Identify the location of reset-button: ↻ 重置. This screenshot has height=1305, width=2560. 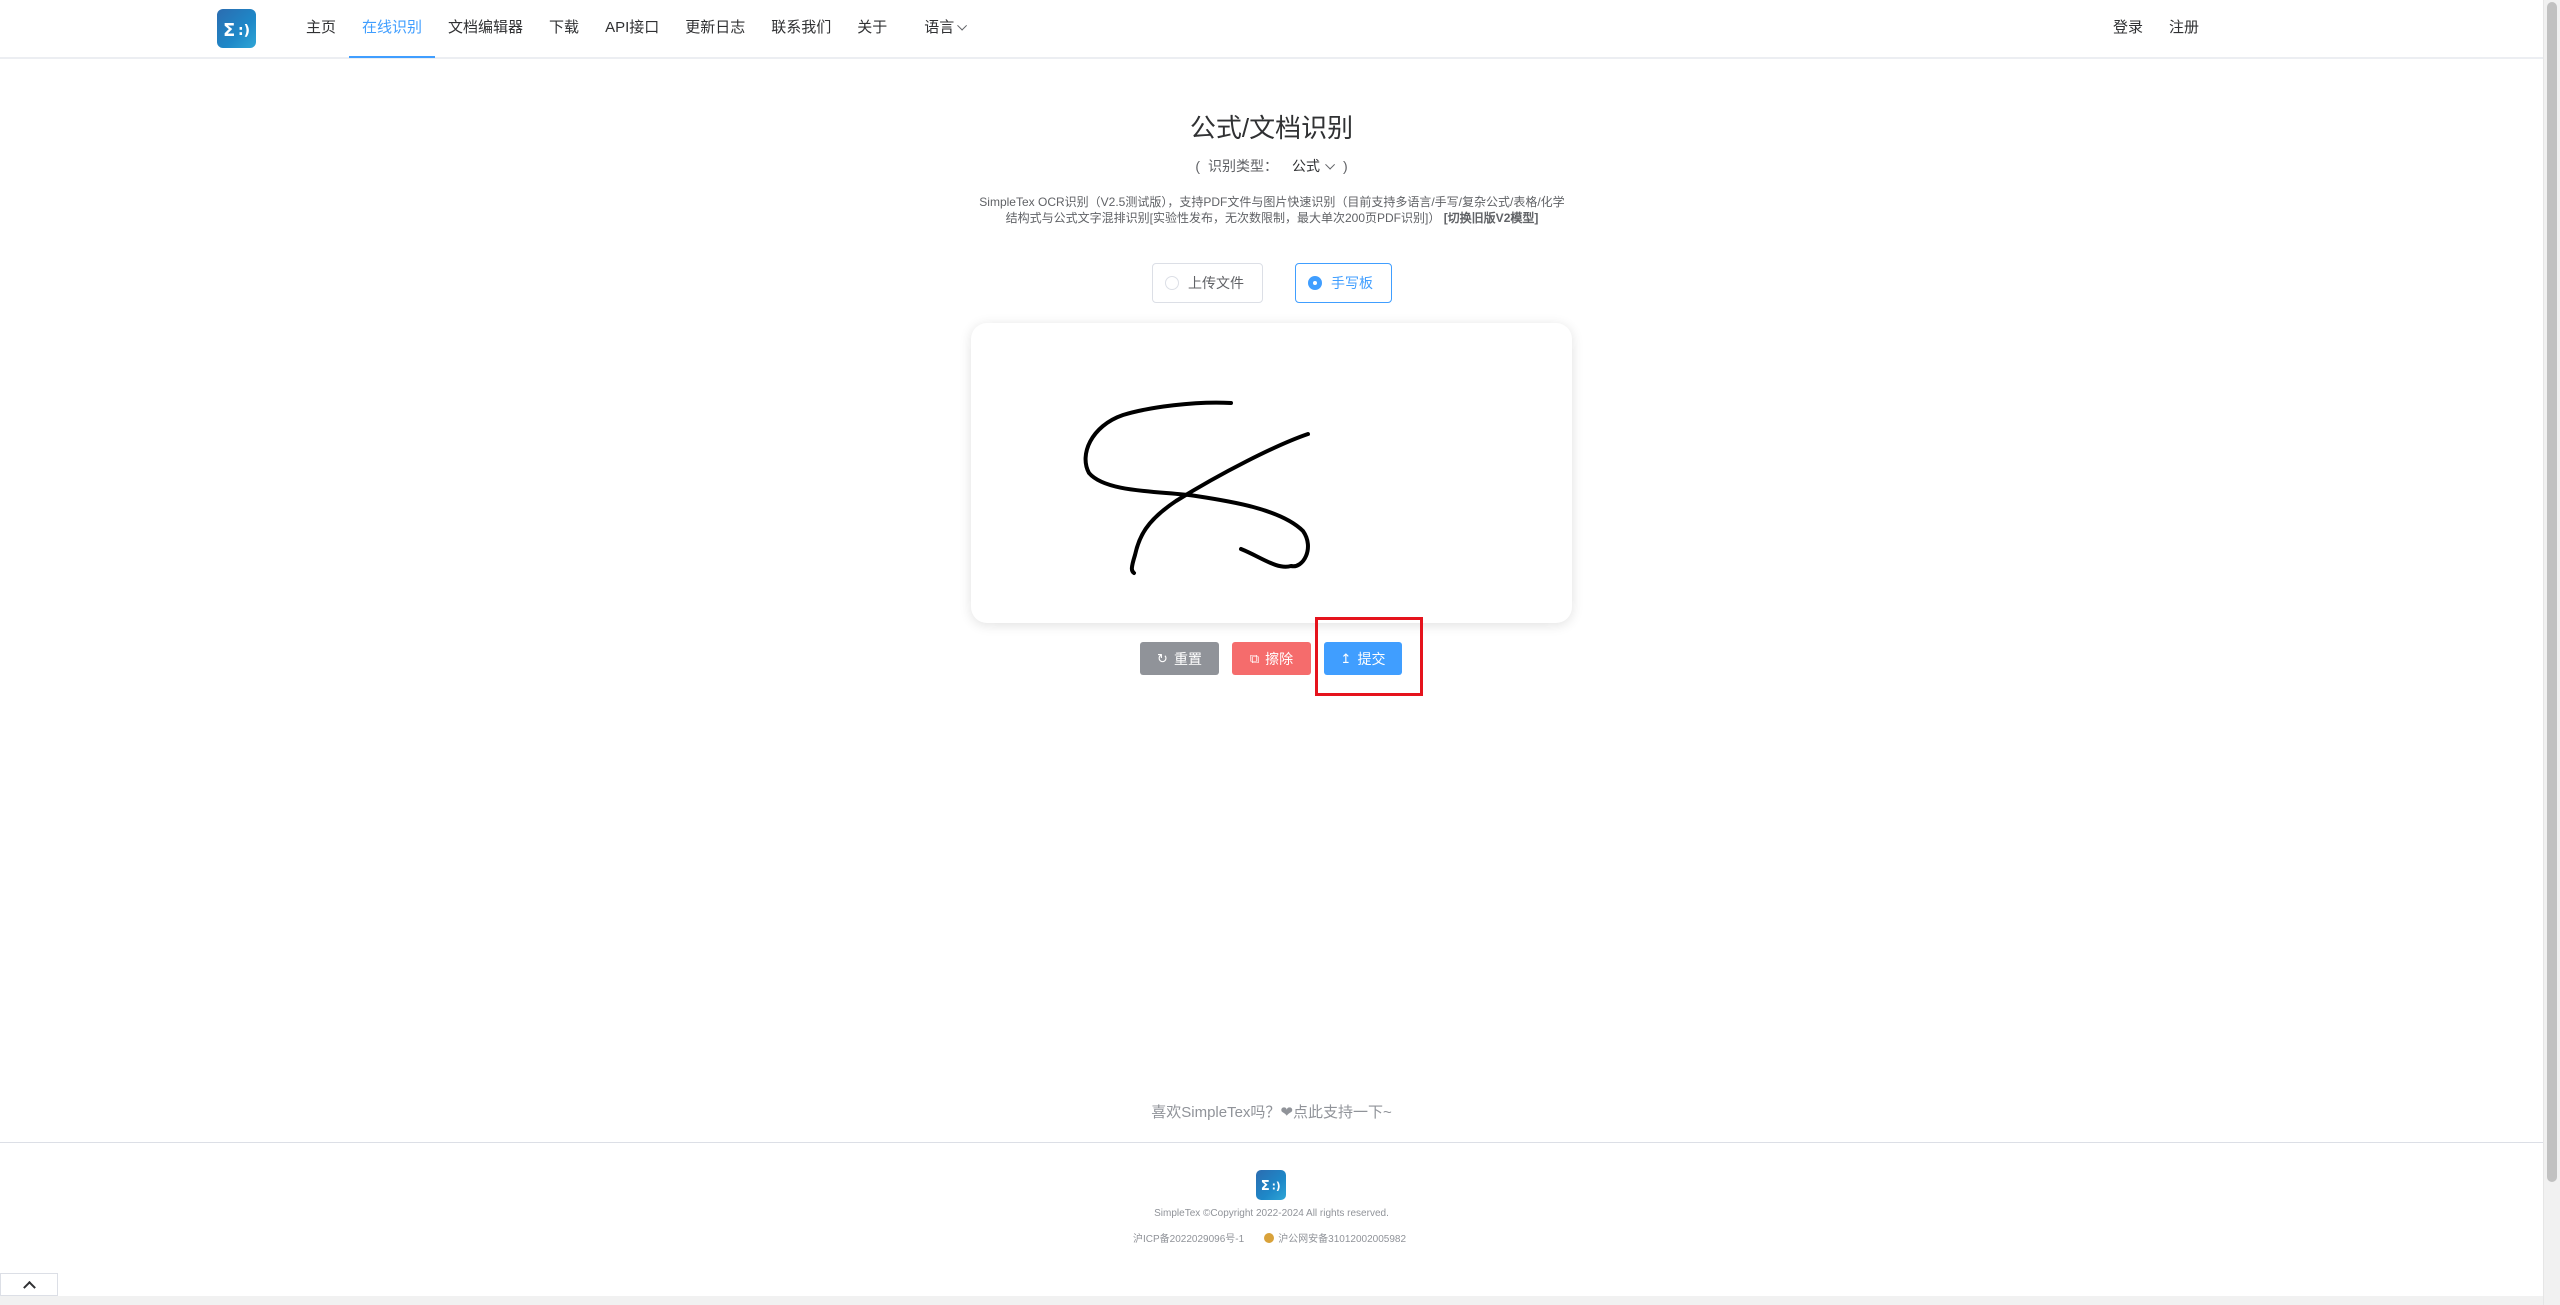
(1179, 658).